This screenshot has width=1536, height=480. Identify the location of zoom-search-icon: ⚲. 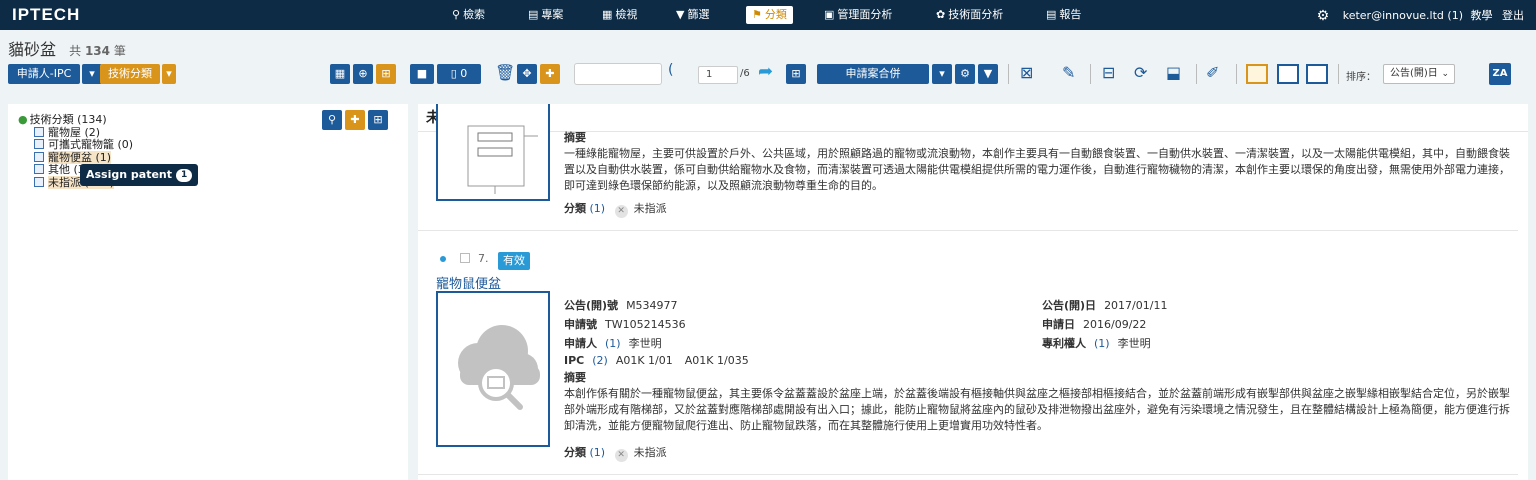
(332, 120).